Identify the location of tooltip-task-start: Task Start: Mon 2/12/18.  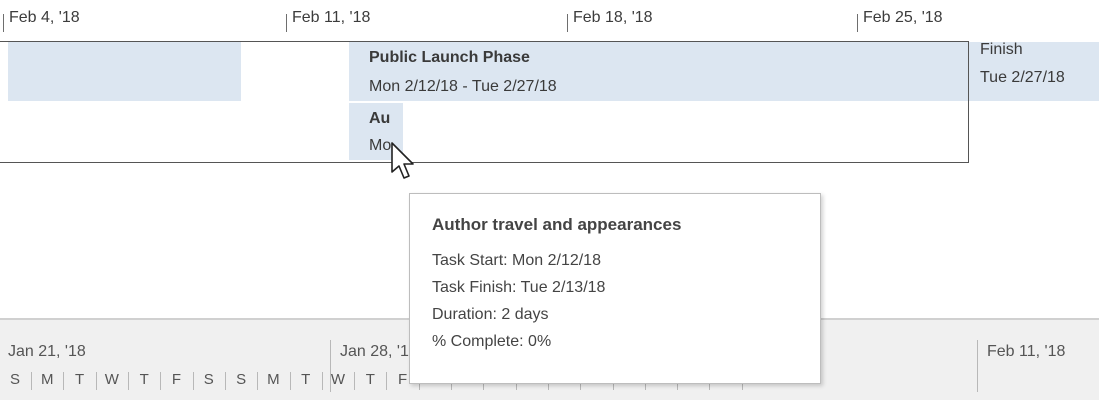
(516, 260).